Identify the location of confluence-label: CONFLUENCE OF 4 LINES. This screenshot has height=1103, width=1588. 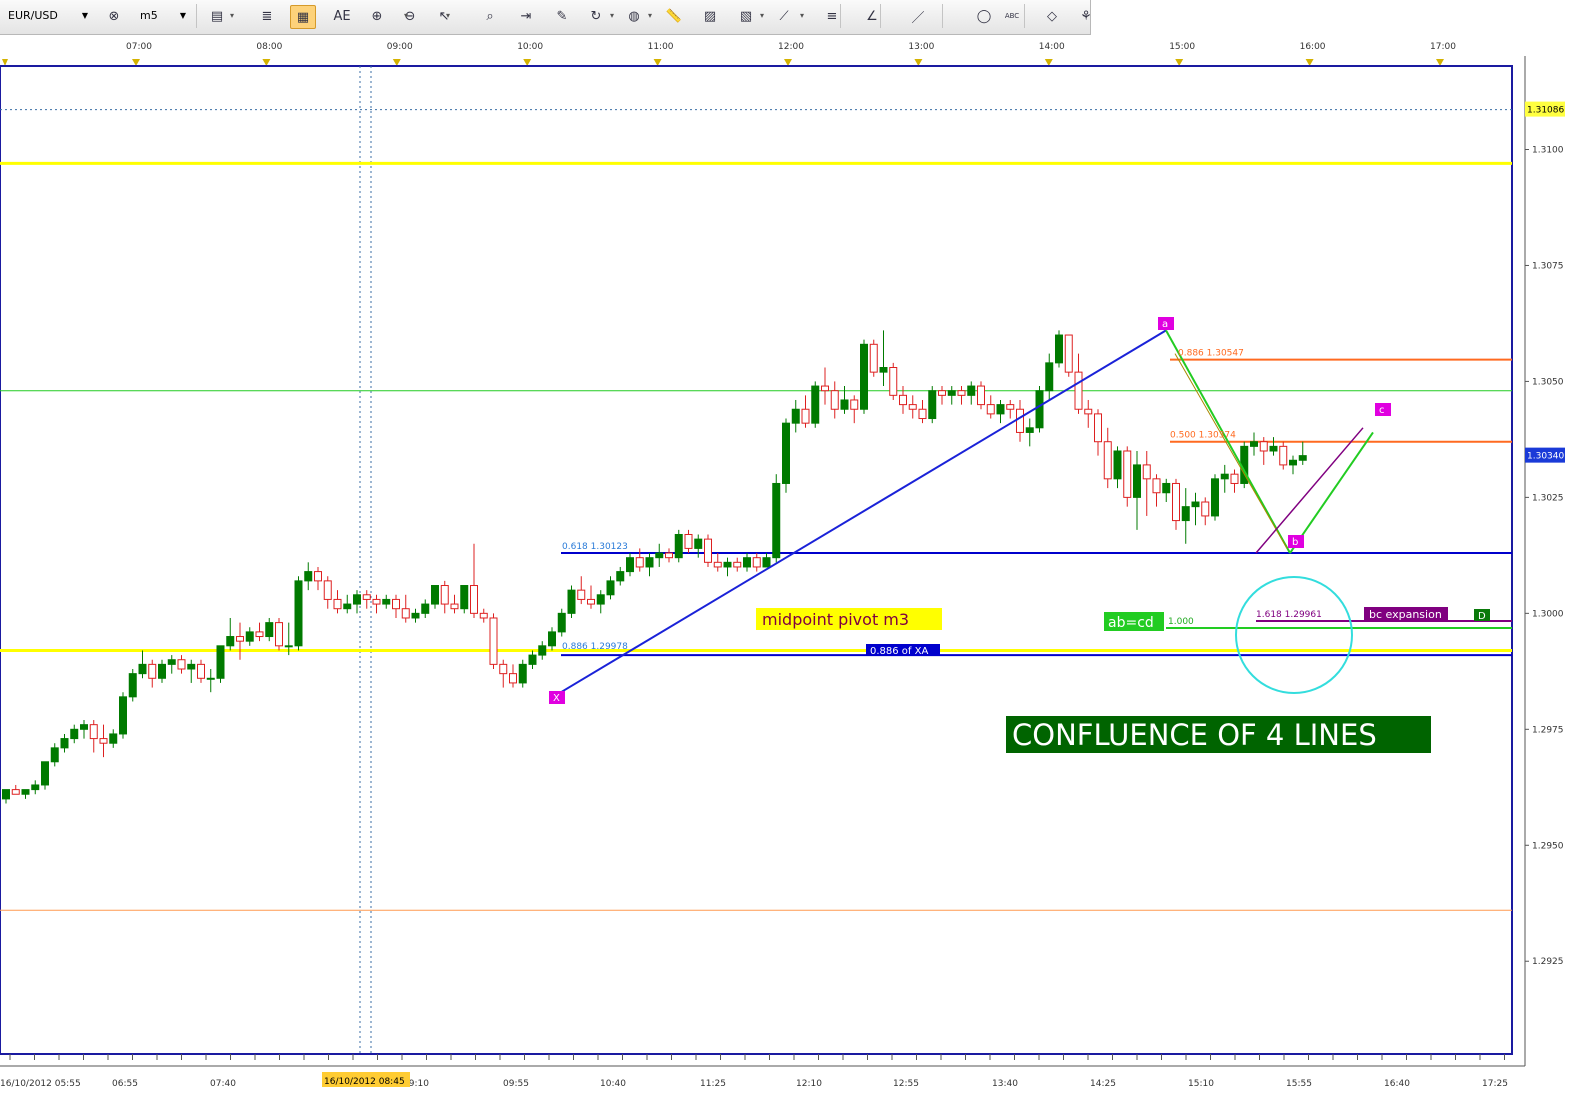
(1194, 735).